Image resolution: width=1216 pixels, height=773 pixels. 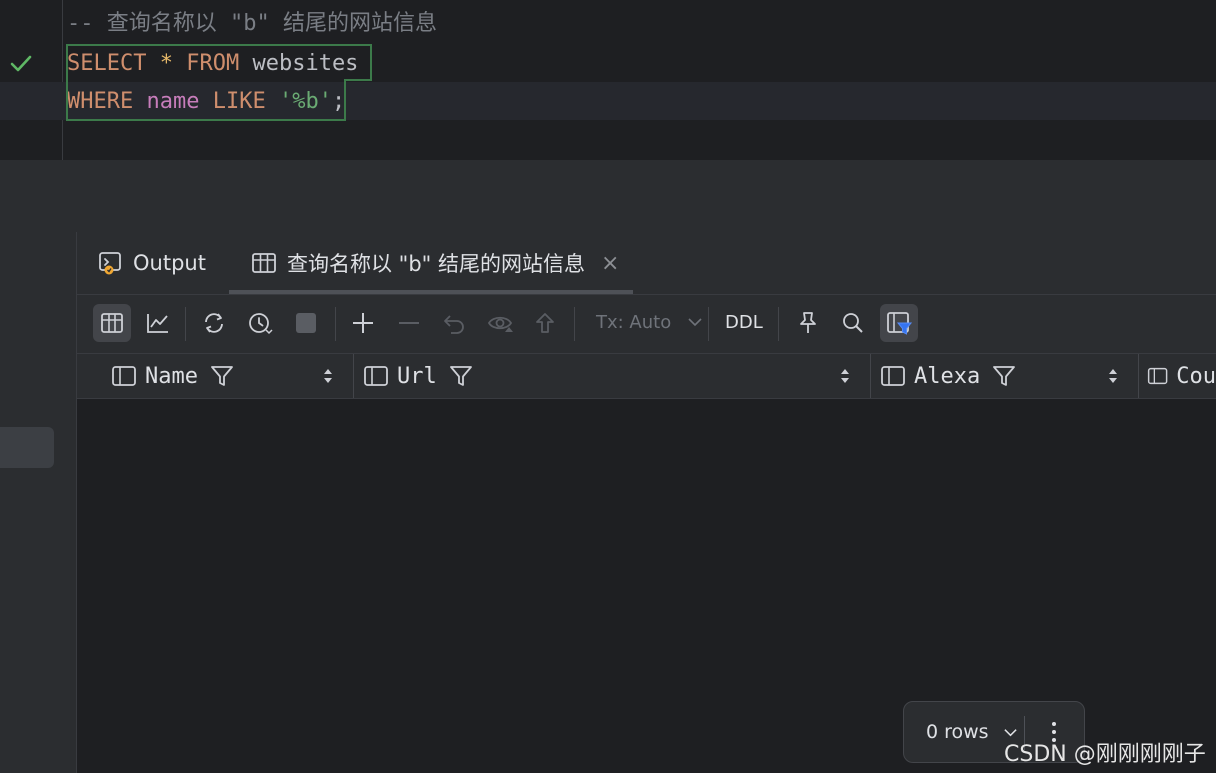 I want to click on revert-button, so click(x=455, y=323).